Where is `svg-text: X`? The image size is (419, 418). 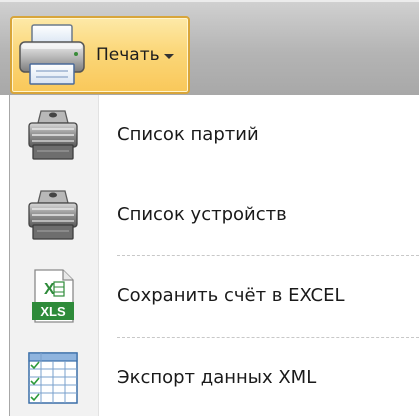 svg-text: X is located at coordinates (49, 289).